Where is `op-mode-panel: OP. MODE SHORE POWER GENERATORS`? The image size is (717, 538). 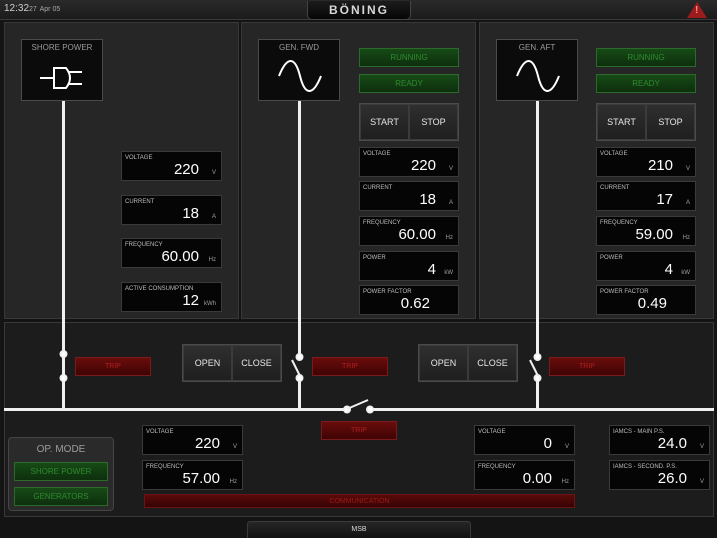 op-mode-panel: OP. MODE SHORE POWER GENERATORS is located at coordinates (61, 474).